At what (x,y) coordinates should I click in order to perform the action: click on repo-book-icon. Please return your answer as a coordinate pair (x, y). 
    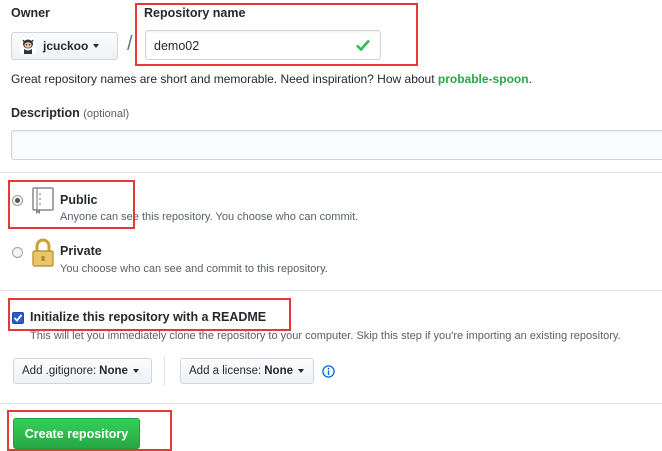
    Looking at the image, I should click on (43, 202).